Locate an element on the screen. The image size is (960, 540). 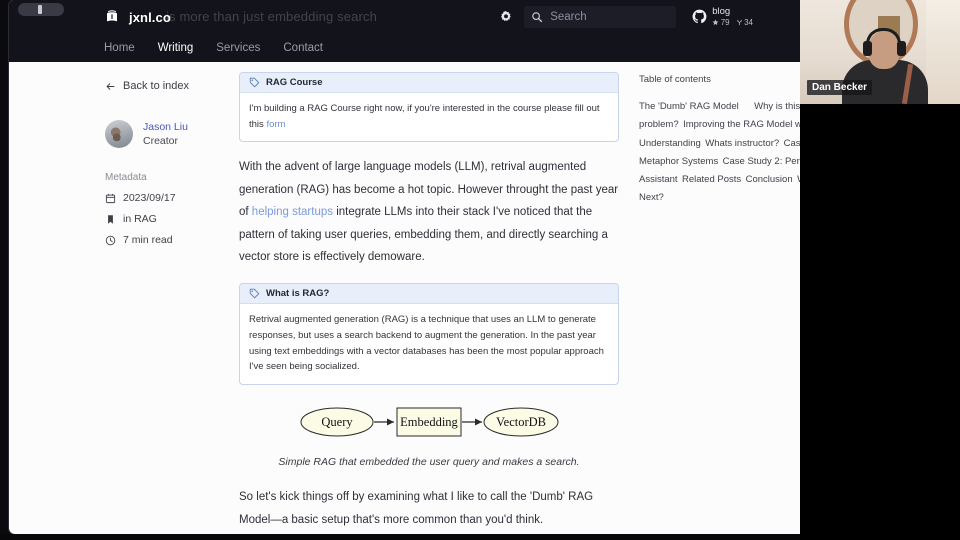
callout-title: RAG Course is located at coordinates (294, 82).